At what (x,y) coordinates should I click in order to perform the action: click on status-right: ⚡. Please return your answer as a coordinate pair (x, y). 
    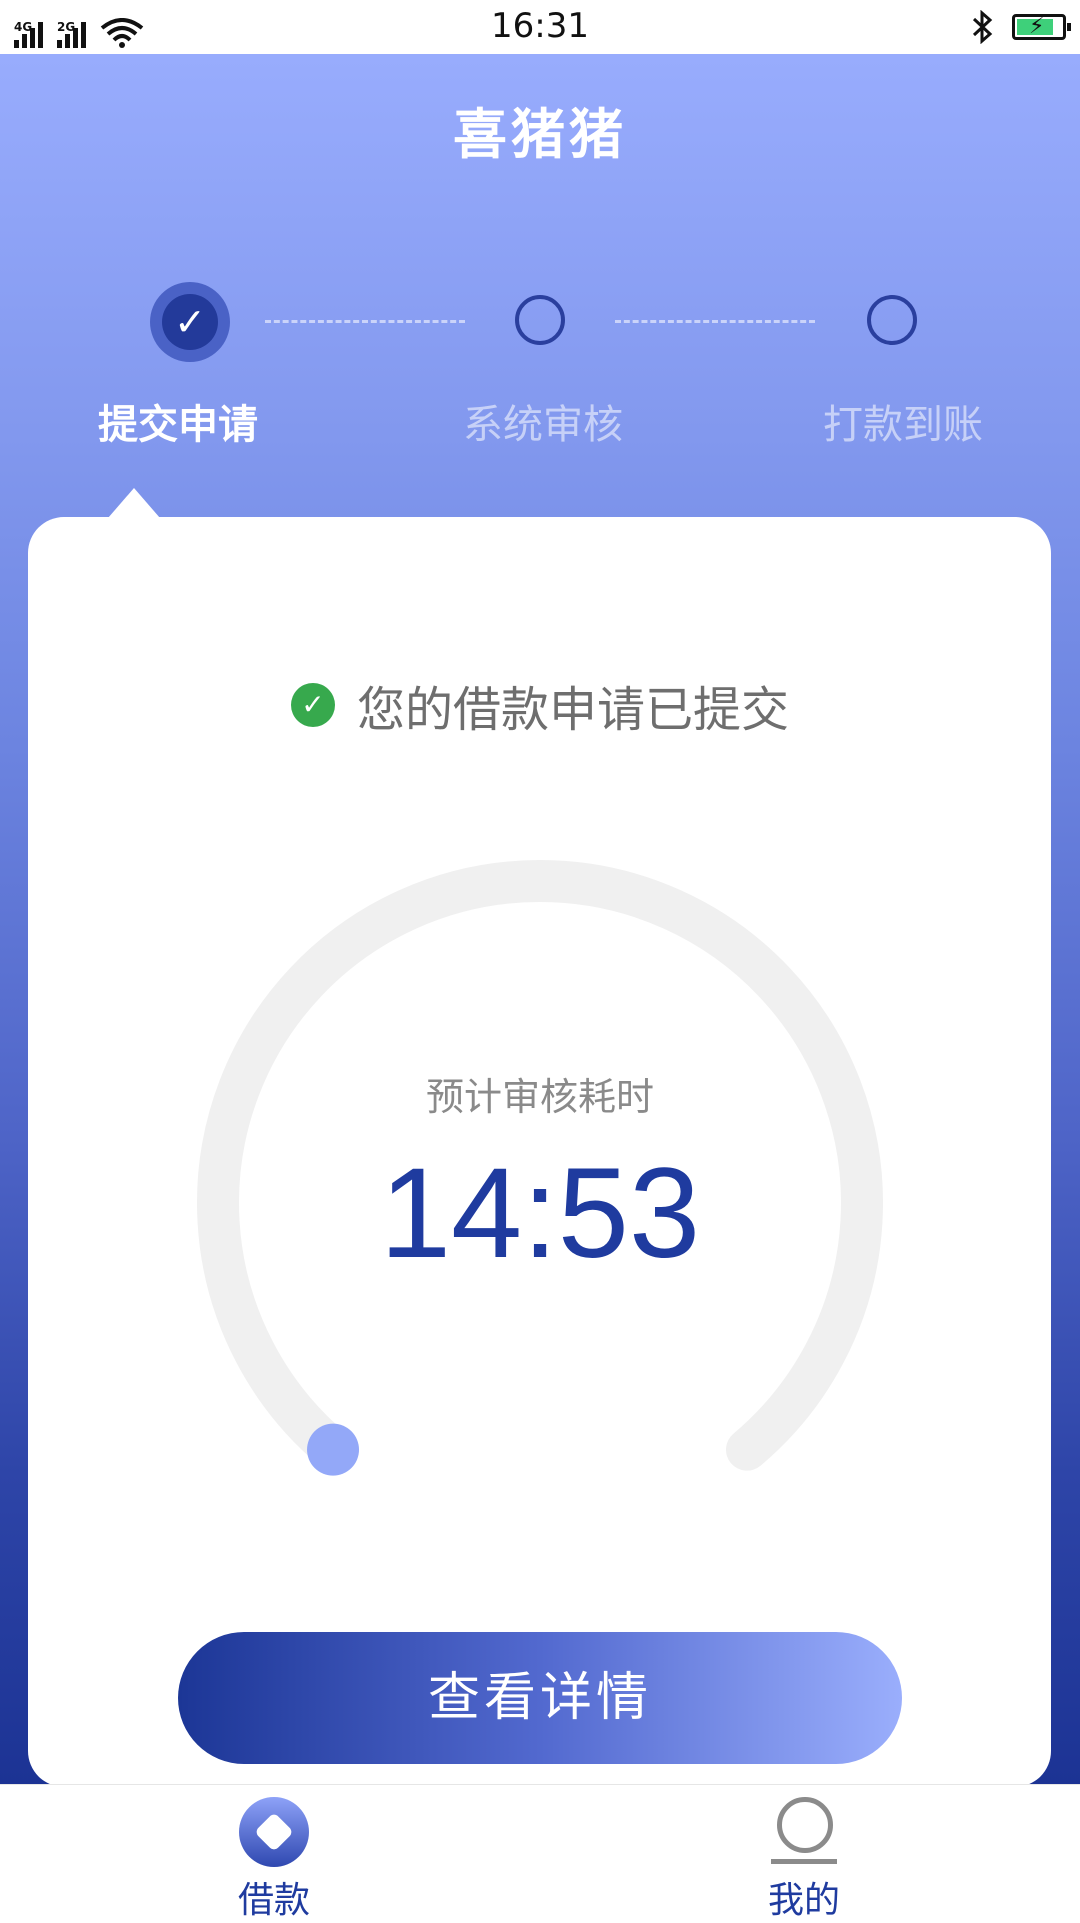
    Looking at the image, I should click on (1020, 27).